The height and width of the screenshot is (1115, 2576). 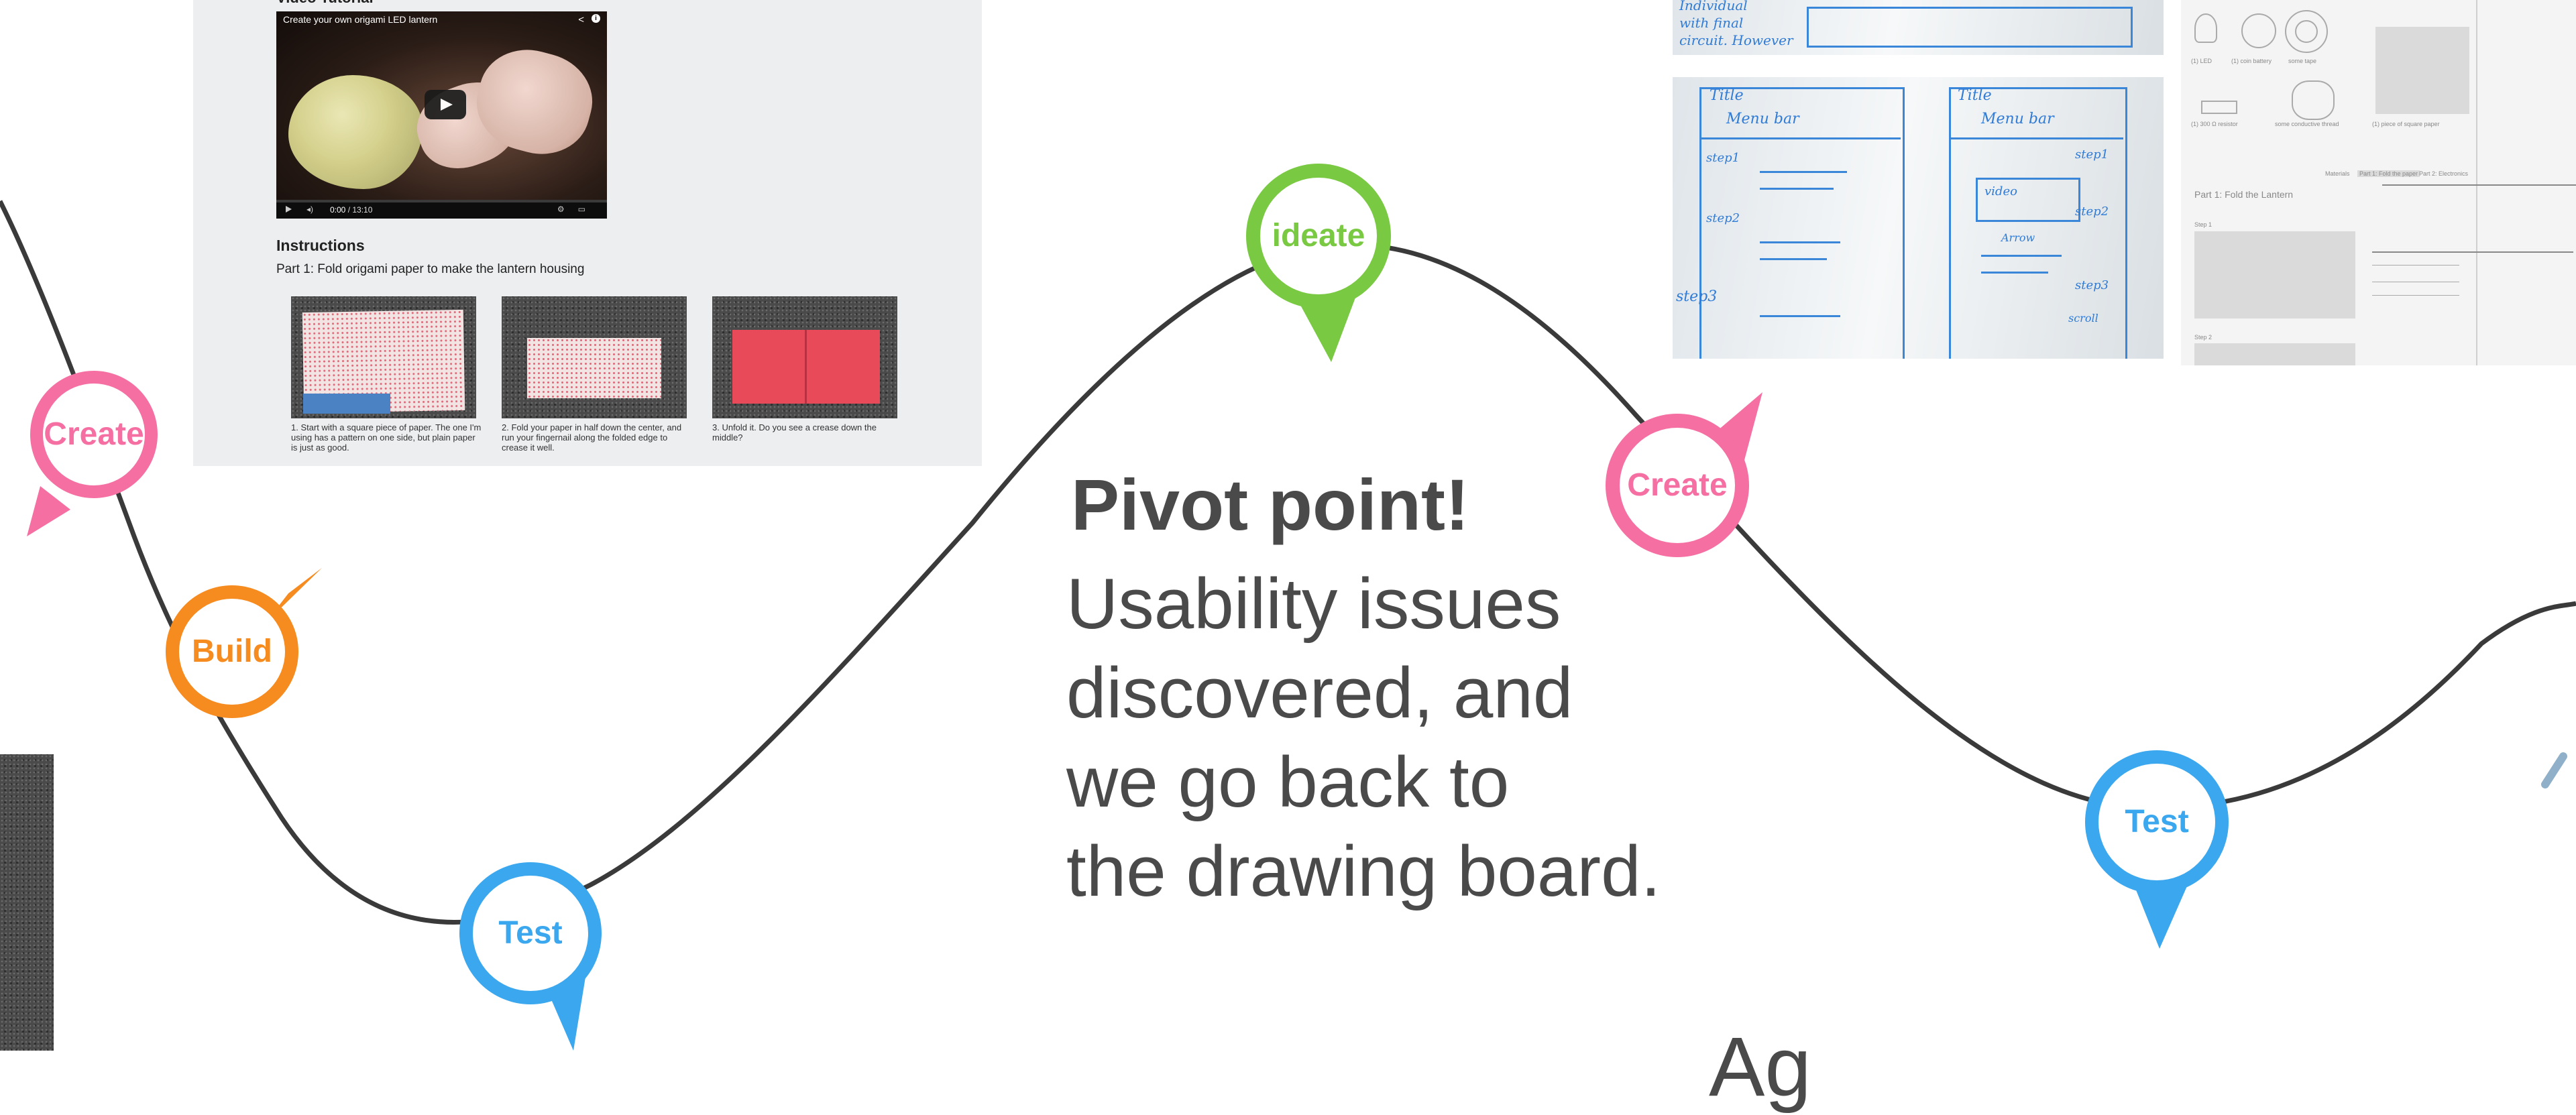 What do you see at coordinates (530, 933) in the screenshot?
I see `marker-label-test-1: Test` at bounding box center [530, 933].